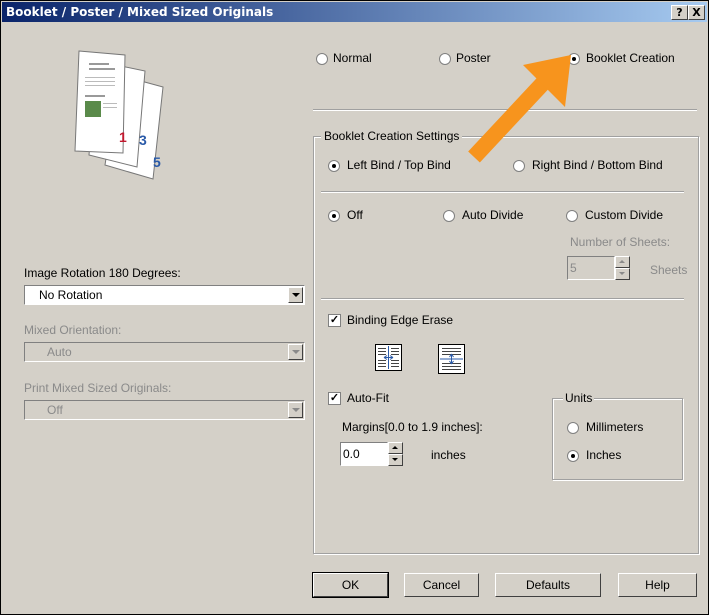 This screenshot has width=709, height=615. I want to click on num-sheets-spinner, so click(622, 268).